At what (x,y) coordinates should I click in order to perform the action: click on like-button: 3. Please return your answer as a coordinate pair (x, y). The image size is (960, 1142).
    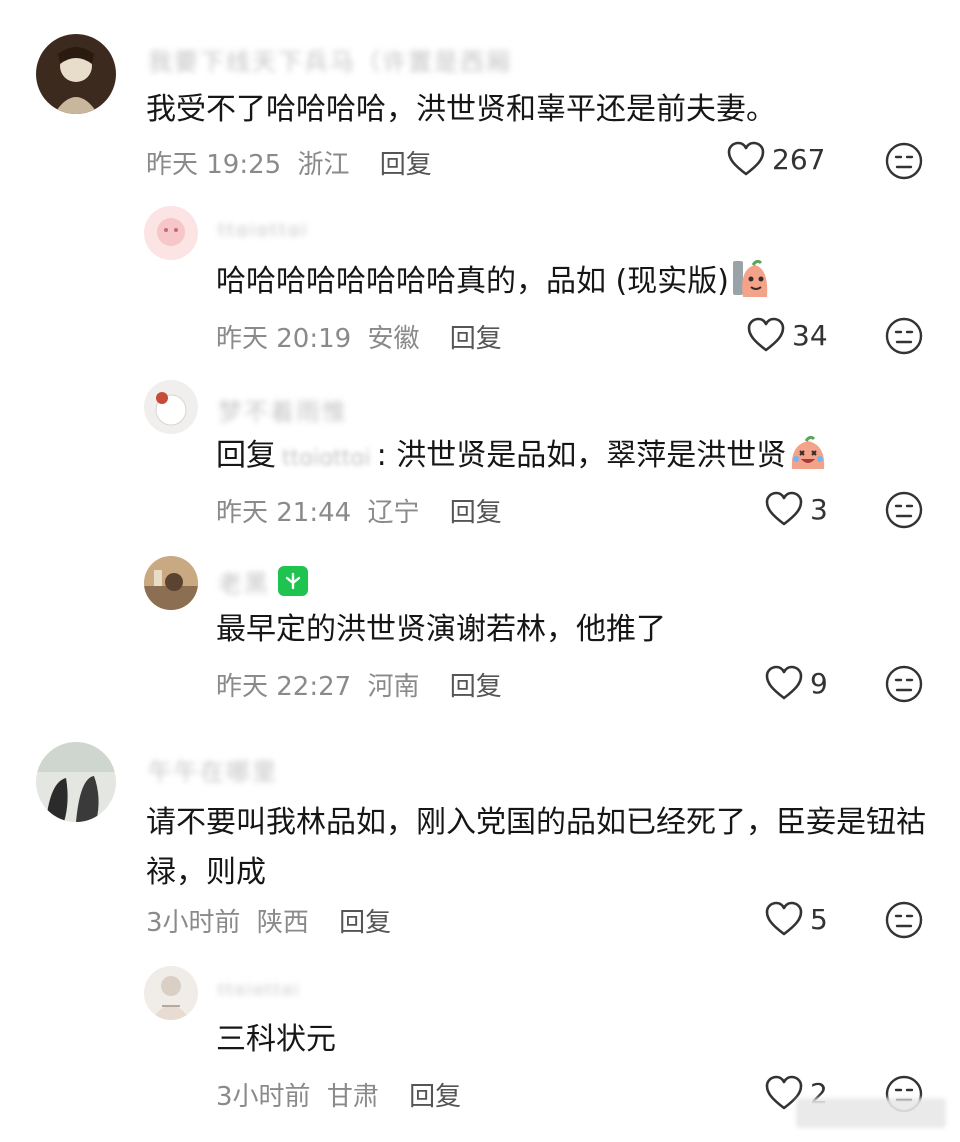
    Looking at the image, I should click on (796, 509).